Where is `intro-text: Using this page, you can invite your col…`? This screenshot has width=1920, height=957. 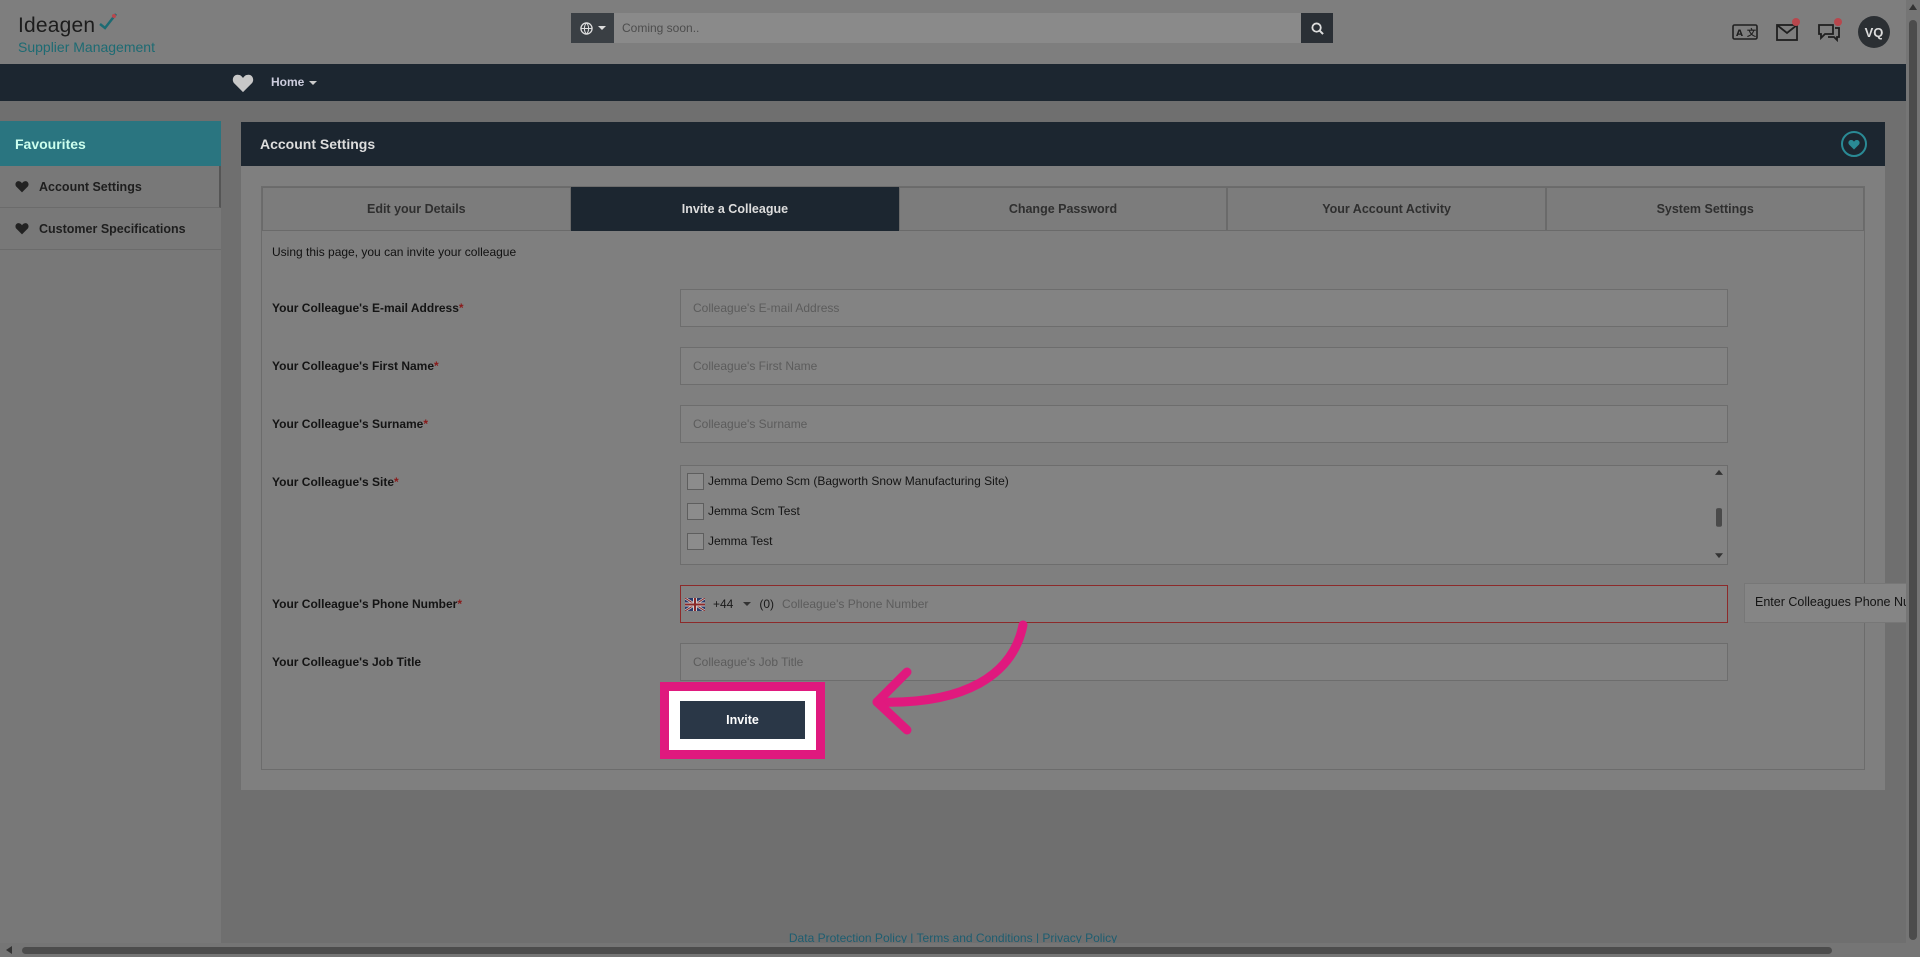 intro-text: Using this page, you can invite your col… is located at coordinates (394, 252).